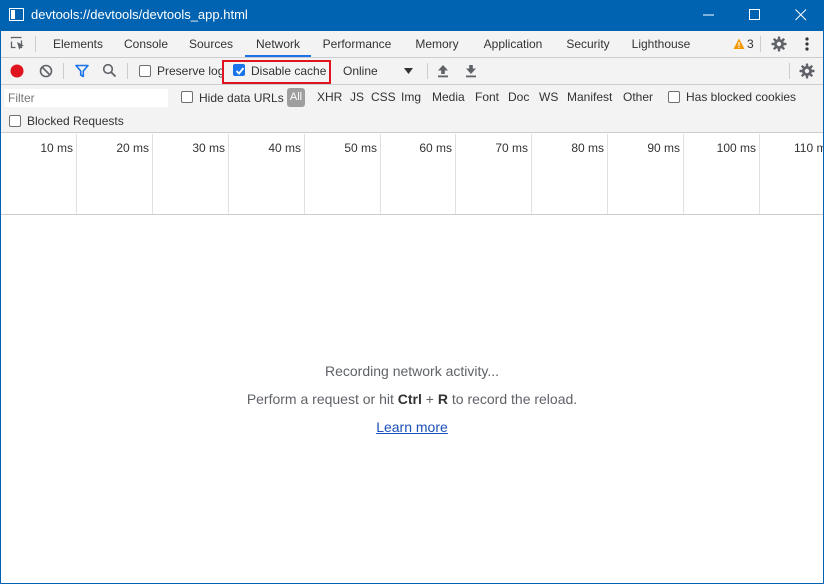 The width and height of the screenshot is (824, 584). Describe the element at coordinates (208, 148) in the screenshot. I see `timeline-tick-label: 30 ms` at that location.